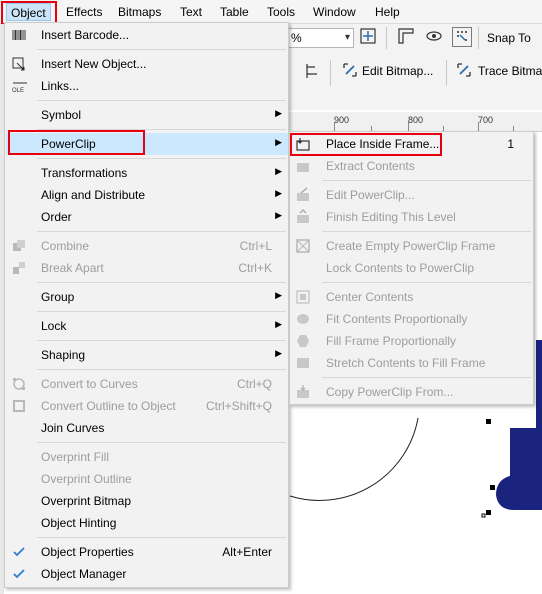 The image size is (542, 594). What do you see at coordinates (73, 428) in the screenshot?
I see `menu-item-label: Join Curves` at bounding box center [73, 428].